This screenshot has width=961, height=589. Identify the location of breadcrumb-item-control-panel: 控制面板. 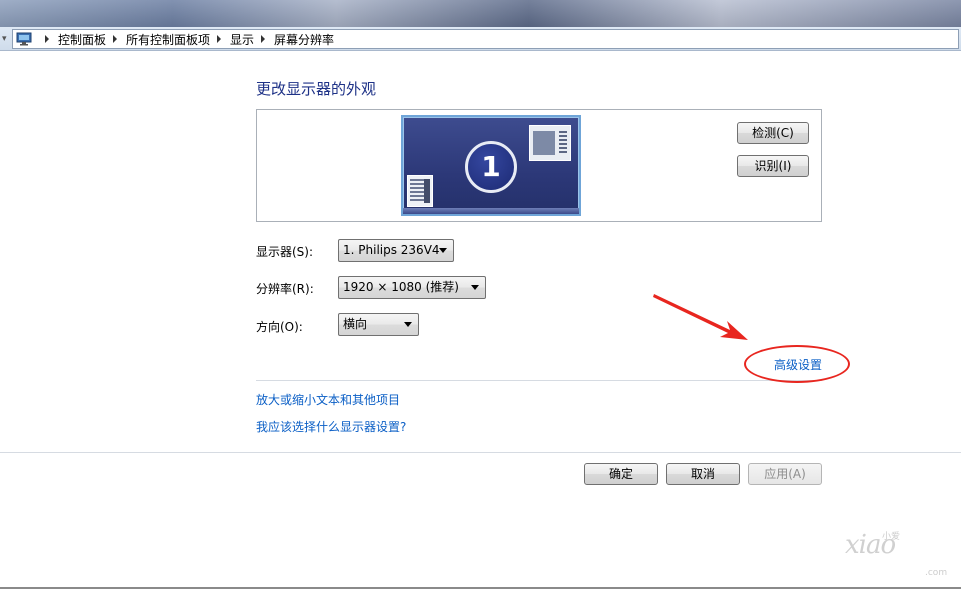
(82, 39).